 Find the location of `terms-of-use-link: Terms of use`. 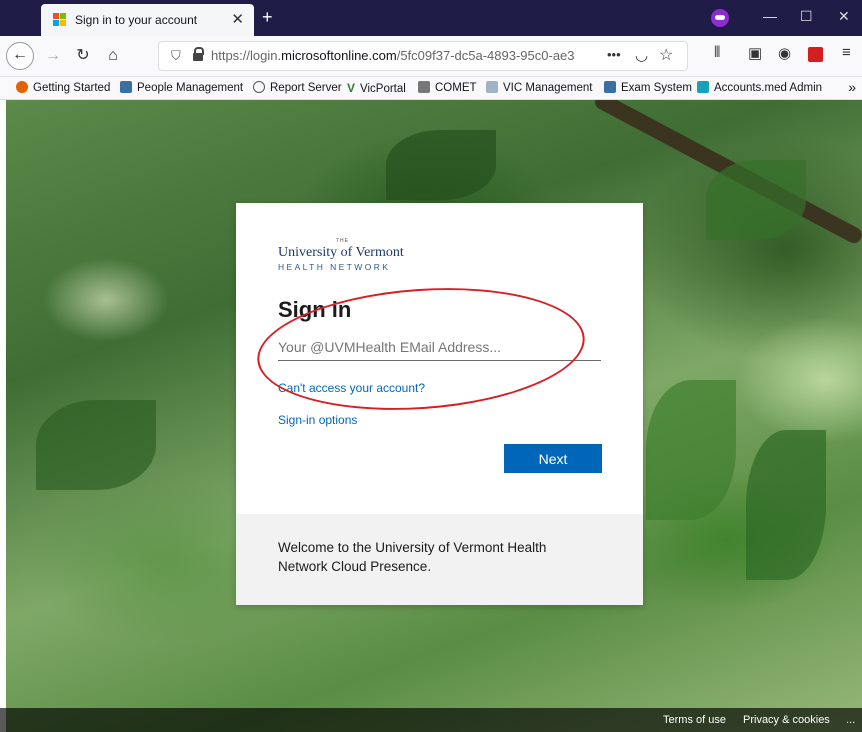

terms-of-use-link: Terms of use is located at coordinates (694, 720).